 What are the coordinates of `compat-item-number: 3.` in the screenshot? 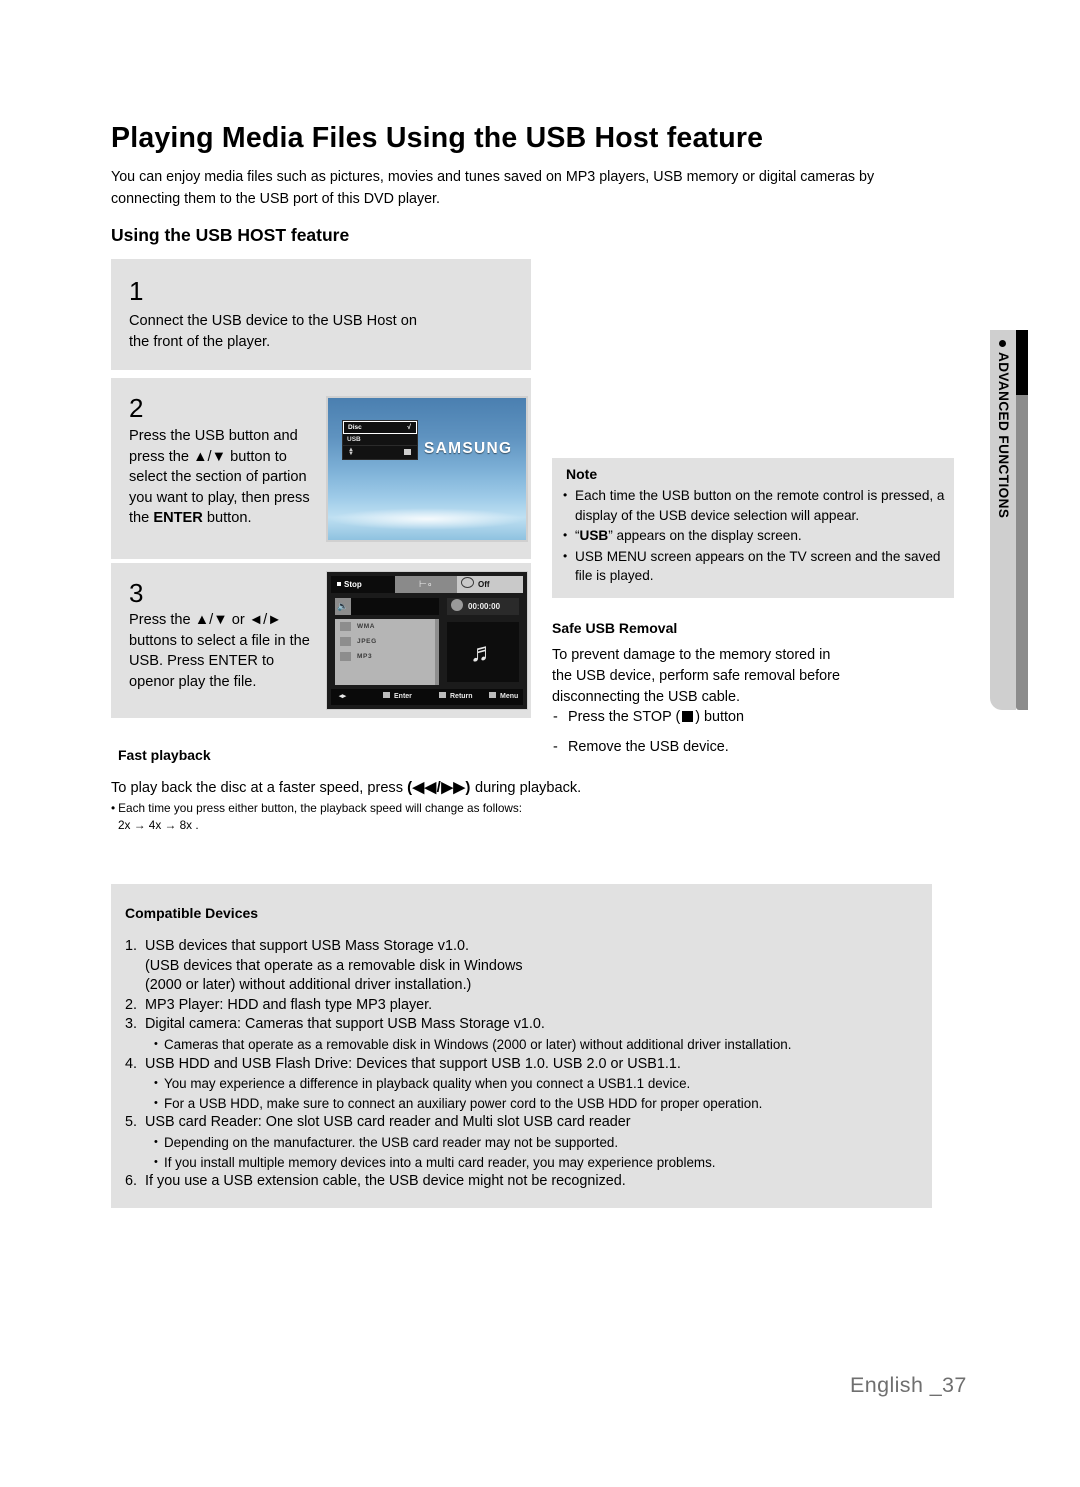 It's located at (131, 1024).